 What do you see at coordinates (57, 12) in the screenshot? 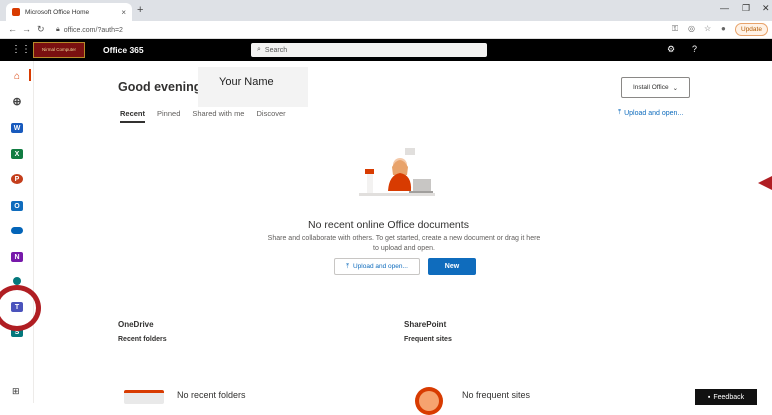
I see `tab-title: Microsoft Office Home` at bounding box center [57, 12].